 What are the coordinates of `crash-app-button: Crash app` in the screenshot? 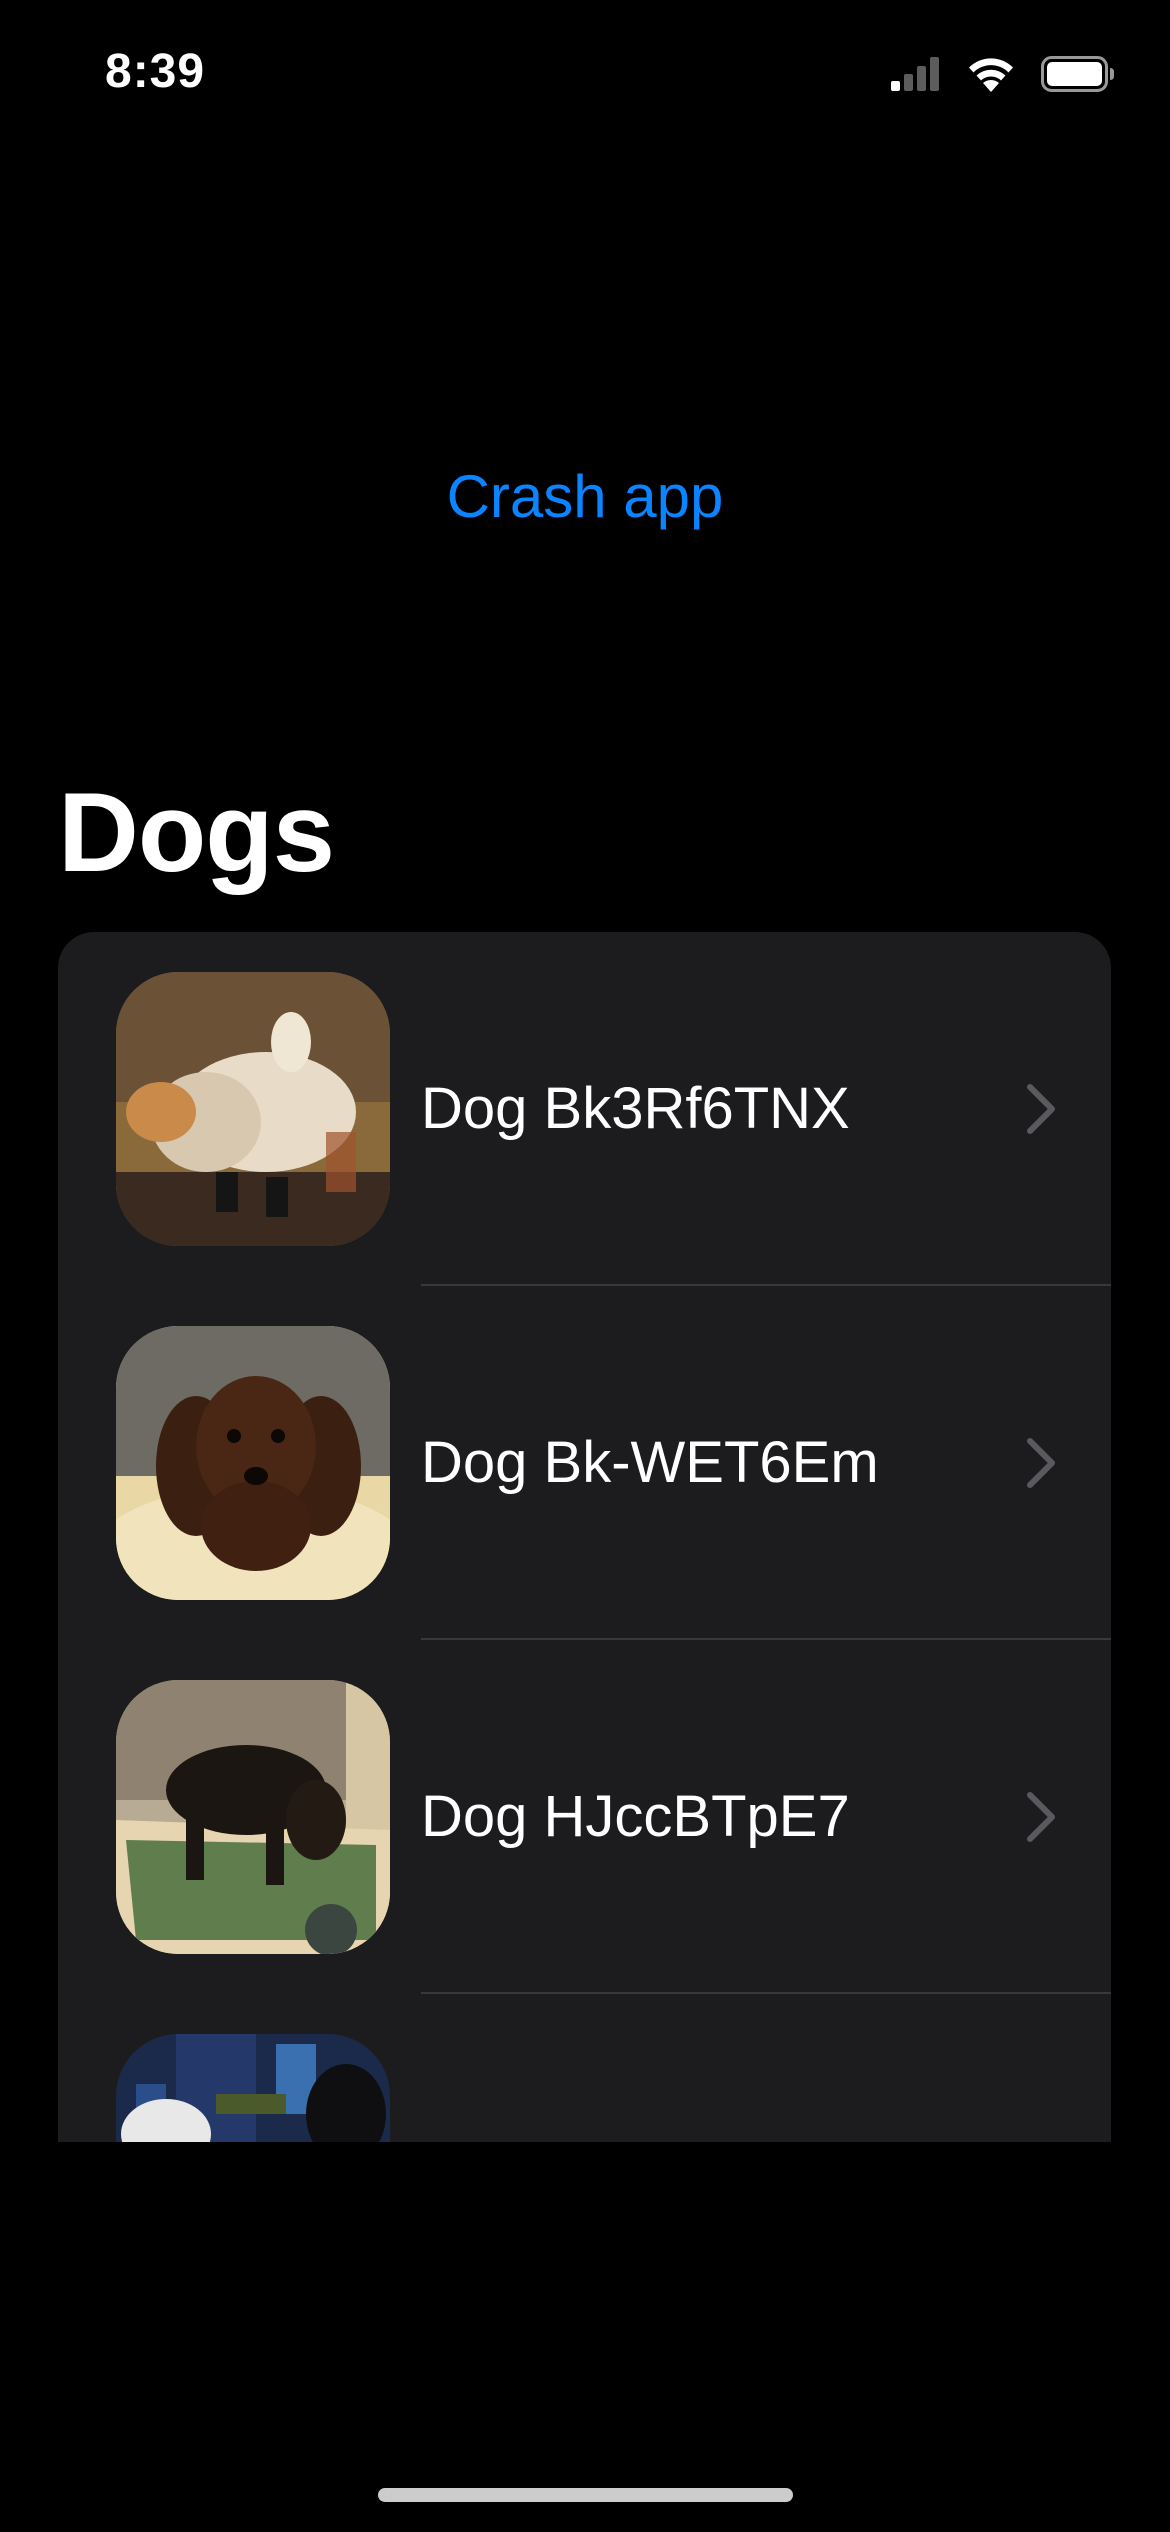 It's located at (585, 496).